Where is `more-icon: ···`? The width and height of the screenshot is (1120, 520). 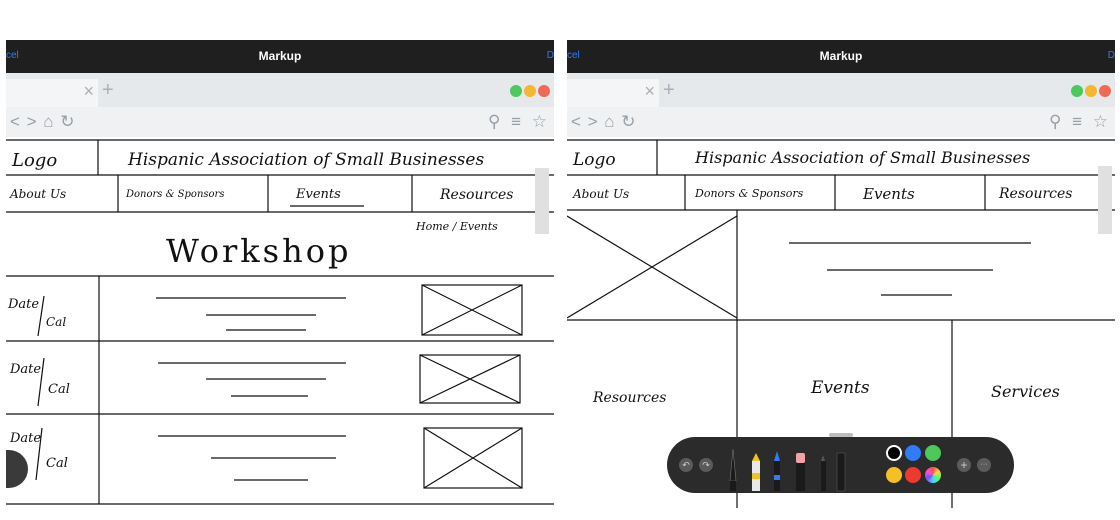
more-icon: ··· is located at coordinates (984, 465).